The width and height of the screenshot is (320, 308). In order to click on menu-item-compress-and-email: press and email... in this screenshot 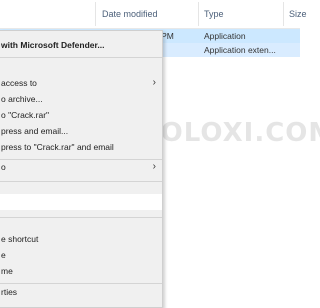, I will do `click(81, 131)`.